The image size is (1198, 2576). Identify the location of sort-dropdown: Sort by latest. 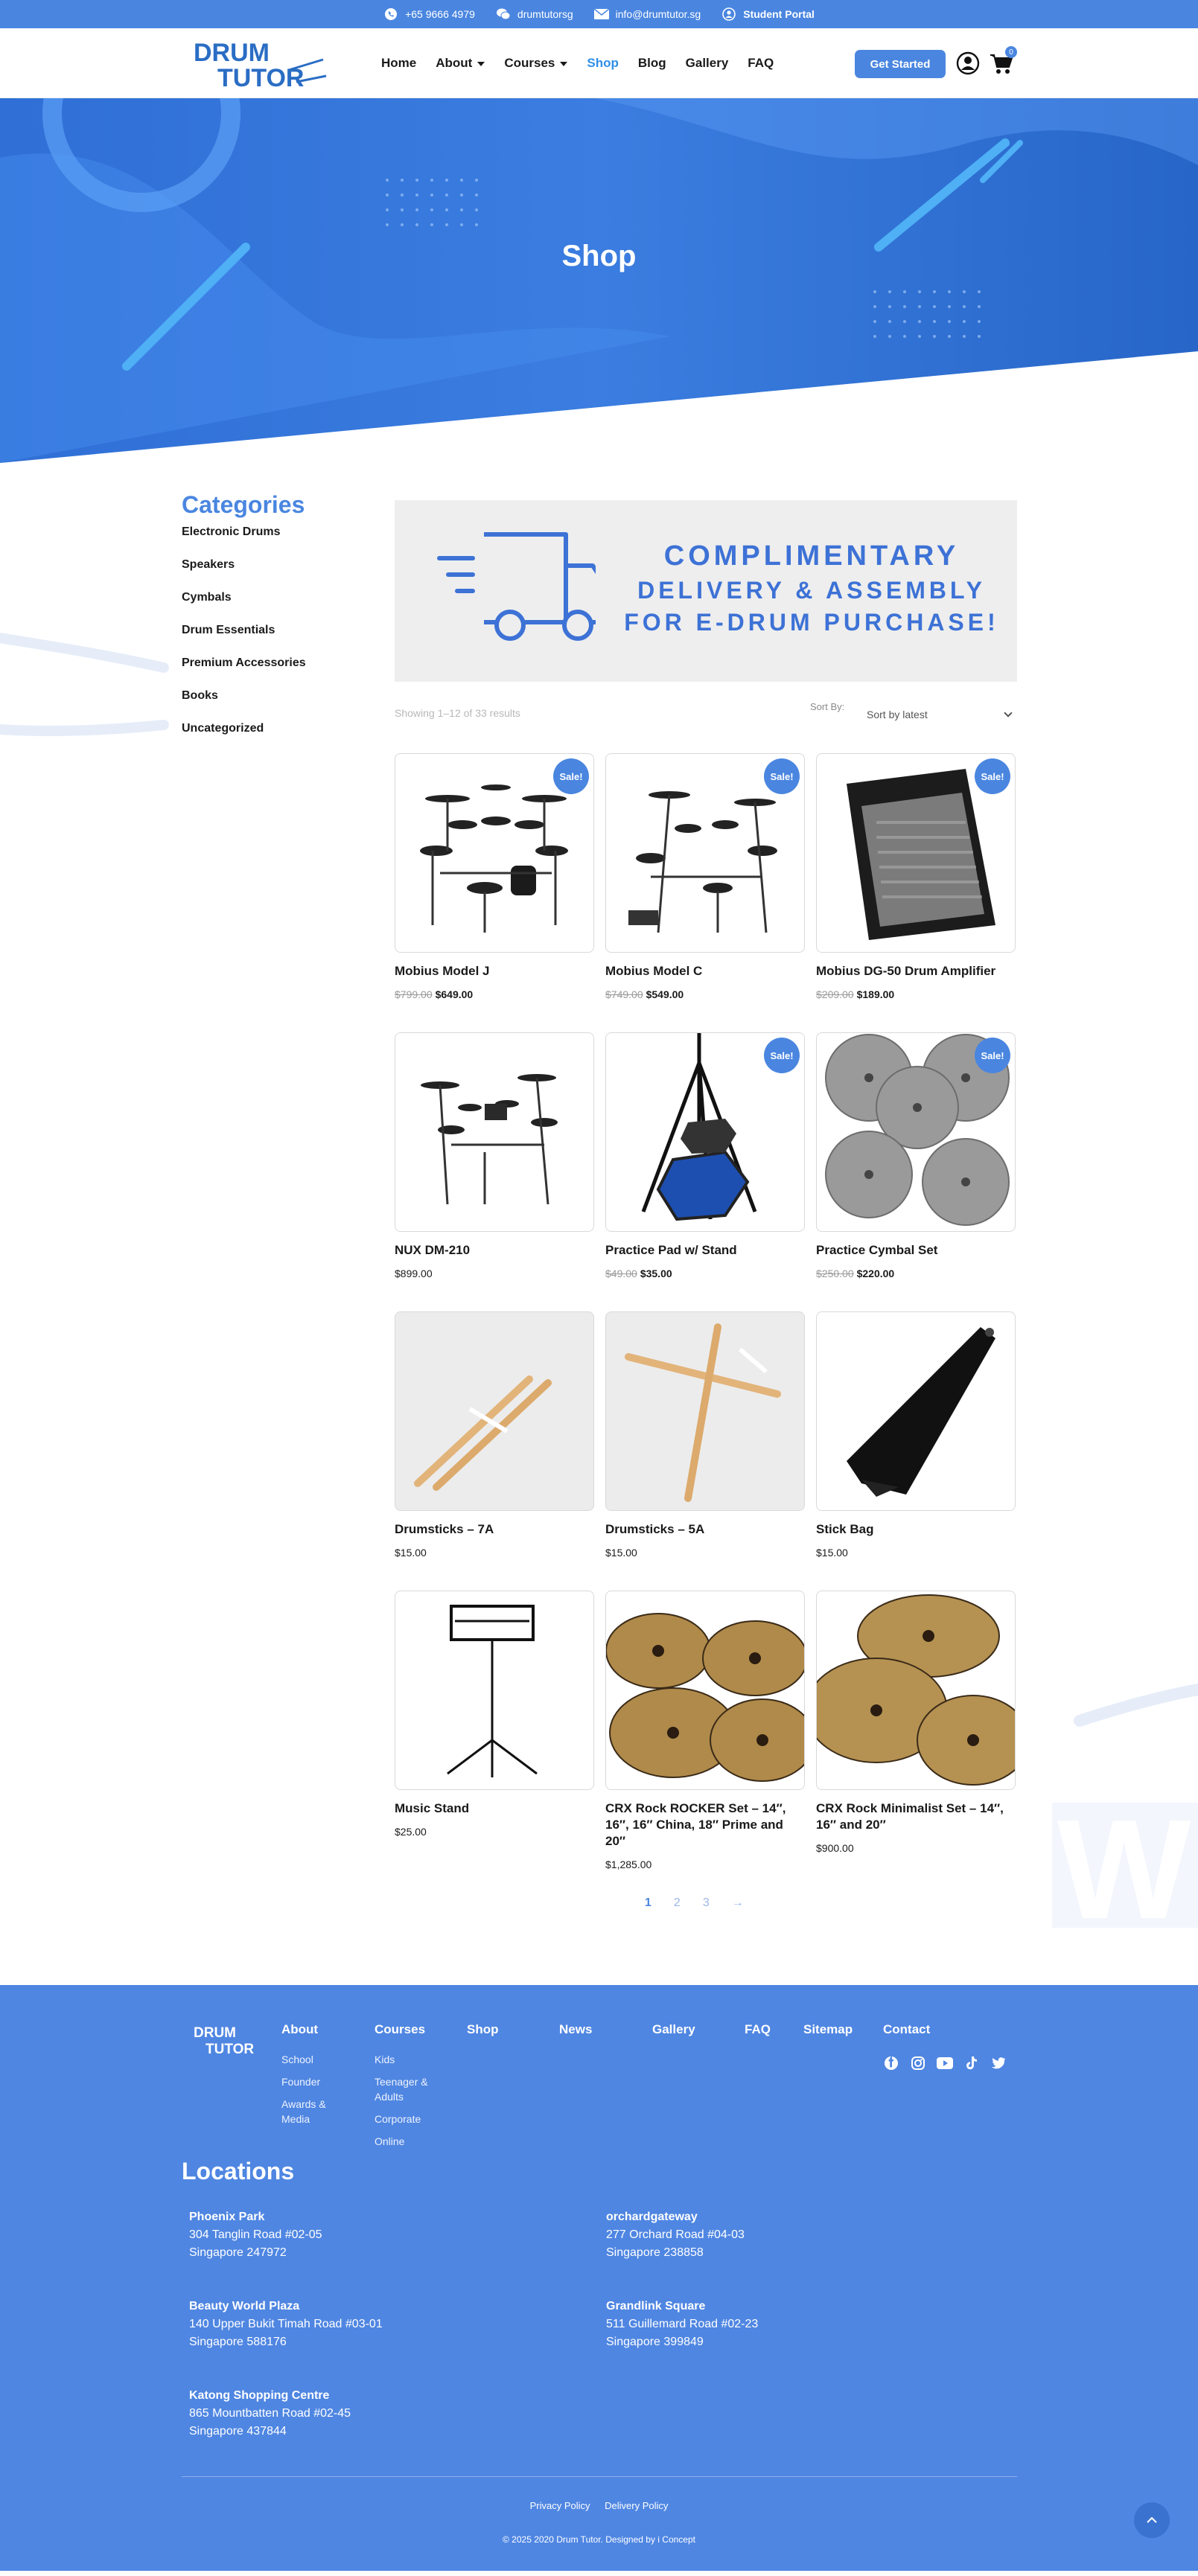
(938, 714).